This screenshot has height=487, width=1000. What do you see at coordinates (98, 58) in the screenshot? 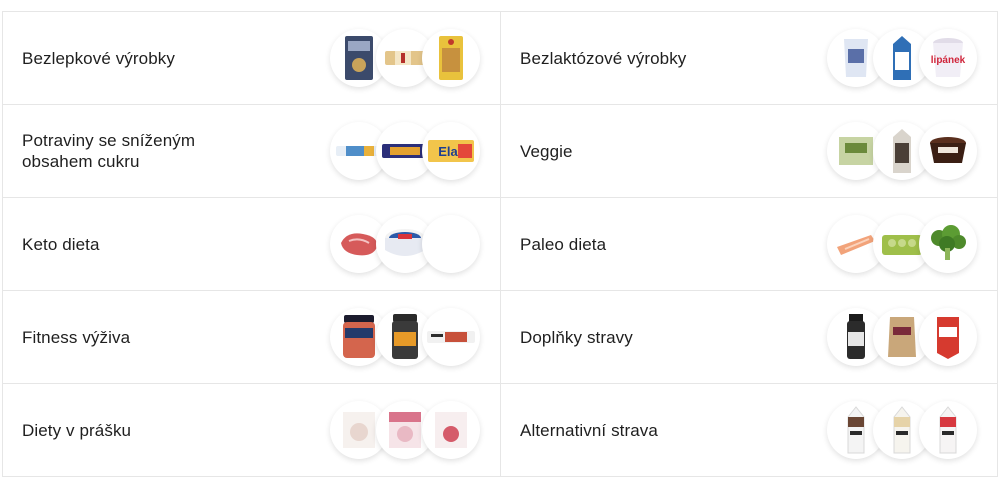
I see `category-label: Bezlepkové výrobky` at bounding box center [98, 58].